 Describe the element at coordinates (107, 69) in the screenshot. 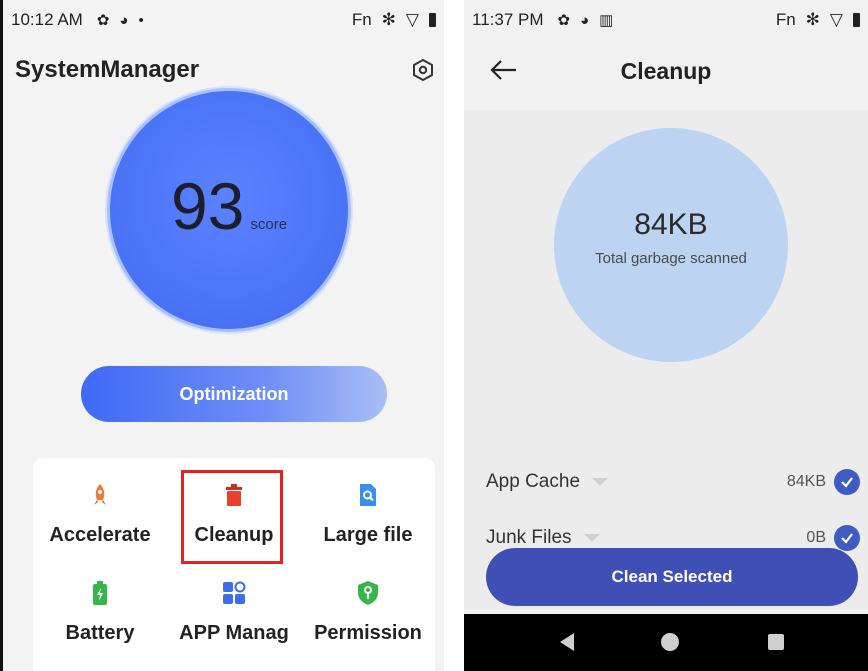

I see `app-title: SystemManager` at that location.